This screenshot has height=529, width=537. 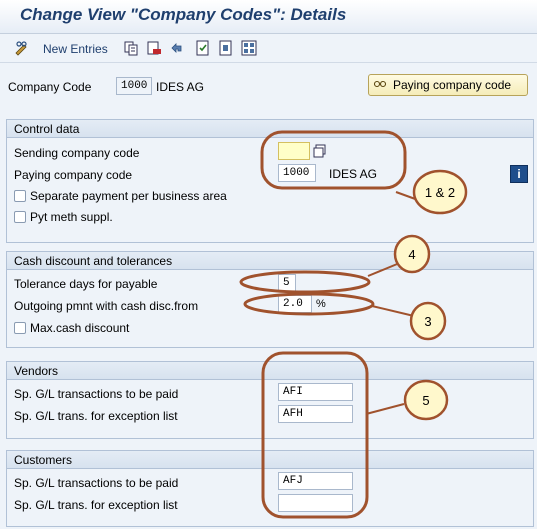 I want to click on paying-company-code-button: Paying company code, so click(x=448, y=85).